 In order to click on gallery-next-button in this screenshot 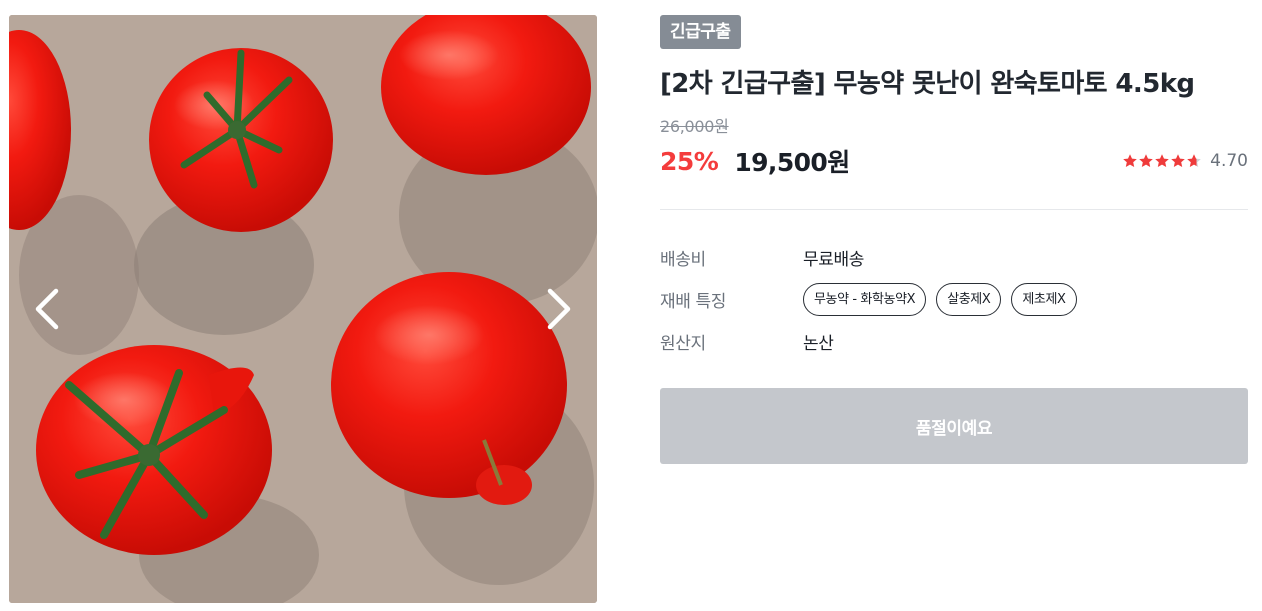, I will do `click(559, 309)`.